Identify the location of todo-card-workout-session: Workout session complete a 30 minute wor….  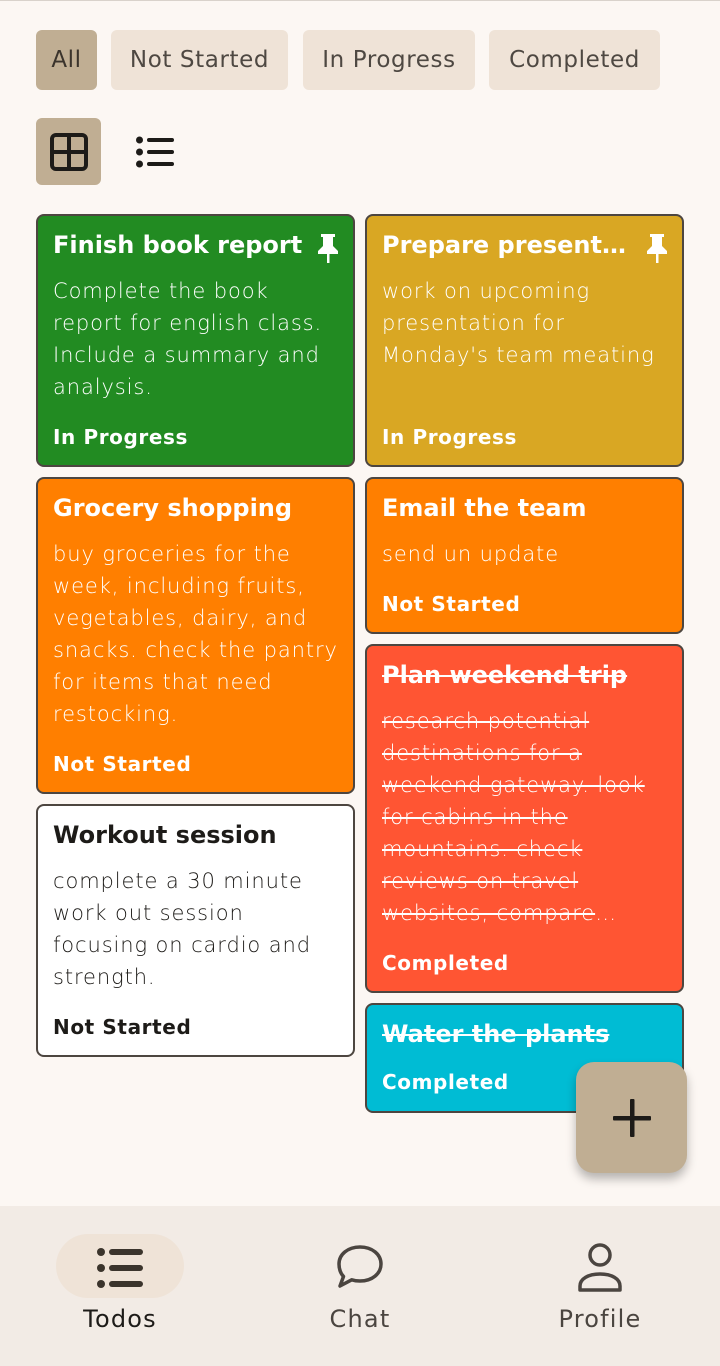
(195, 930).